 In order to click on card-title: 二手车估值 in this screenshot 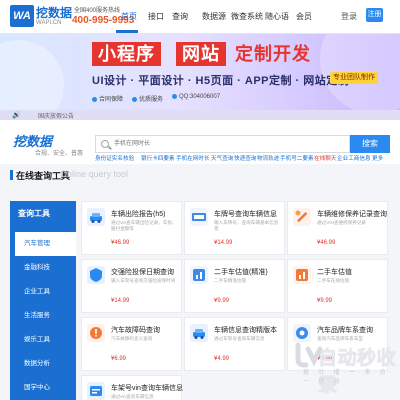, I will do `click(334, 272)`.